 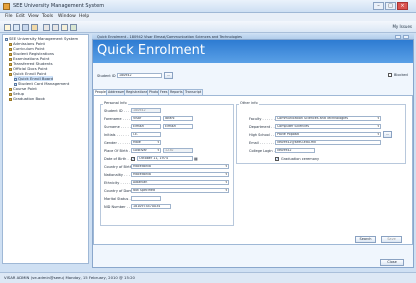 What do you see at coordinates (378, 6) in the screenshot?
I see `minimize-button: –` at bounding box center [378, 6].